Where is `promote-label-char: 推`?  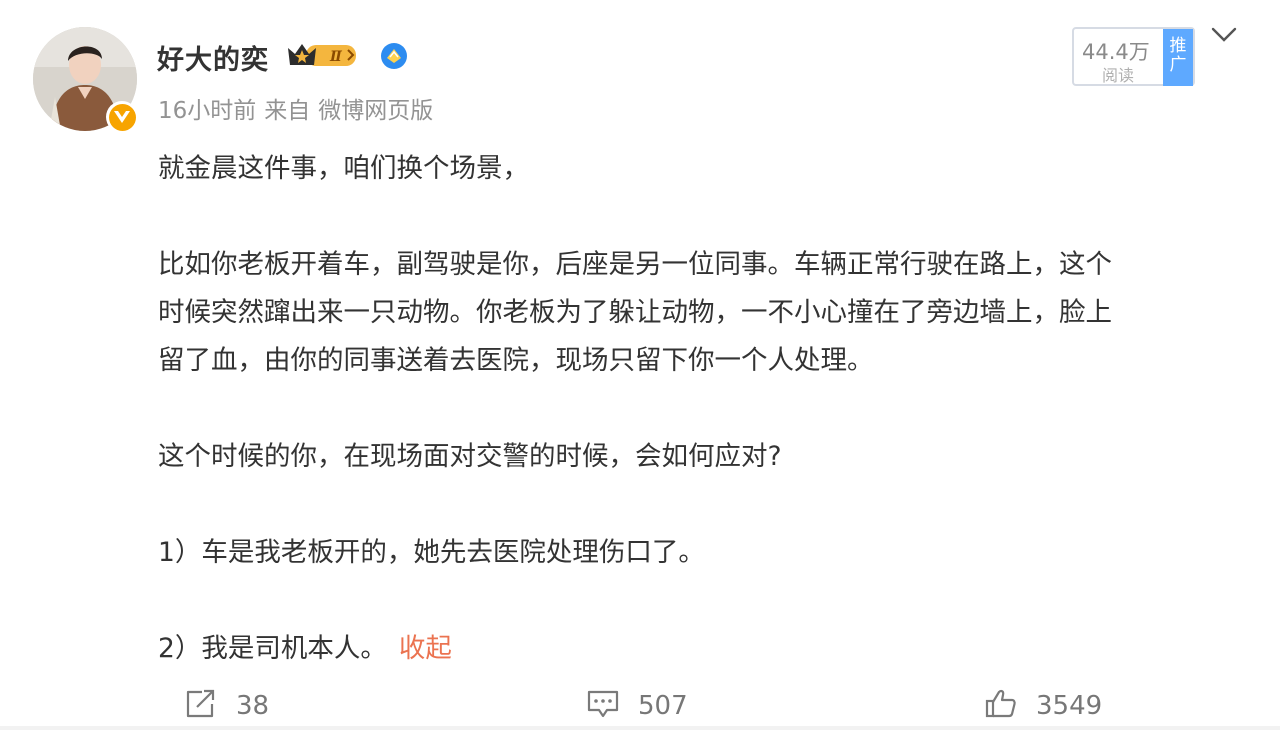 promote-label-char: 推 is located at coordinates (1178, 46).